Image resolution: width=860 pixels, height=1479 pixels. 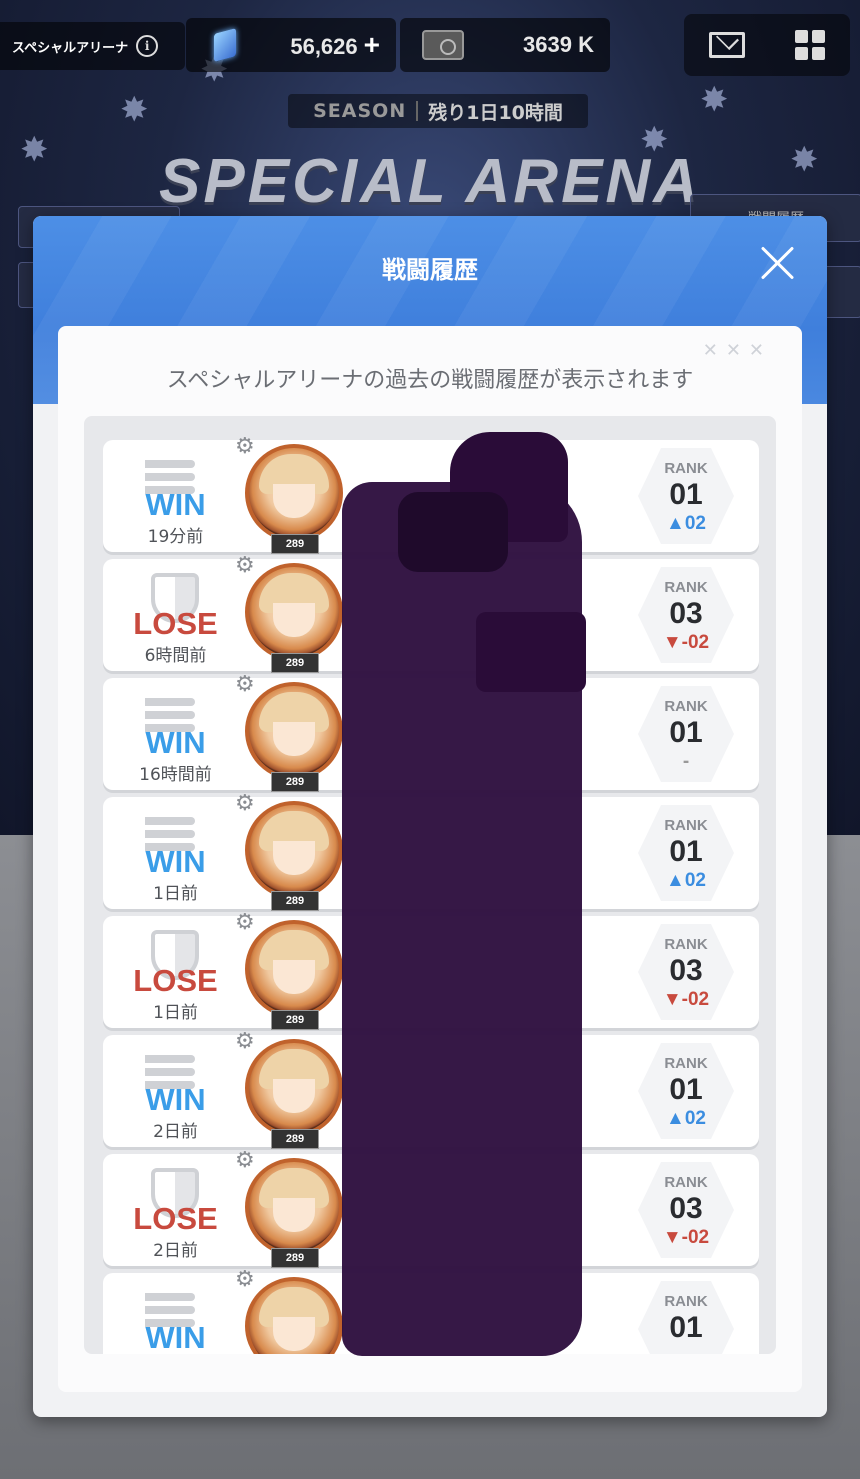 What do you see at coordinates (430, 380) in the screenshot?
I see `modal-subtitle: スペシャルアリーナの過去の戦闘履歴が表示されます` at bounding box center [430, 380].